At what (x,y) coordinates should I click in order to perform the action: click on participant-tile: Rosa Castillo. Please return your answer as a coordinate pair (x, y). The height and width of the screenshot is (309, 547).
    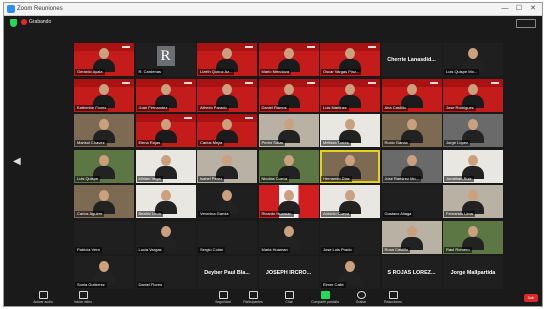
    Looking at the image, I should click on (411, 237).